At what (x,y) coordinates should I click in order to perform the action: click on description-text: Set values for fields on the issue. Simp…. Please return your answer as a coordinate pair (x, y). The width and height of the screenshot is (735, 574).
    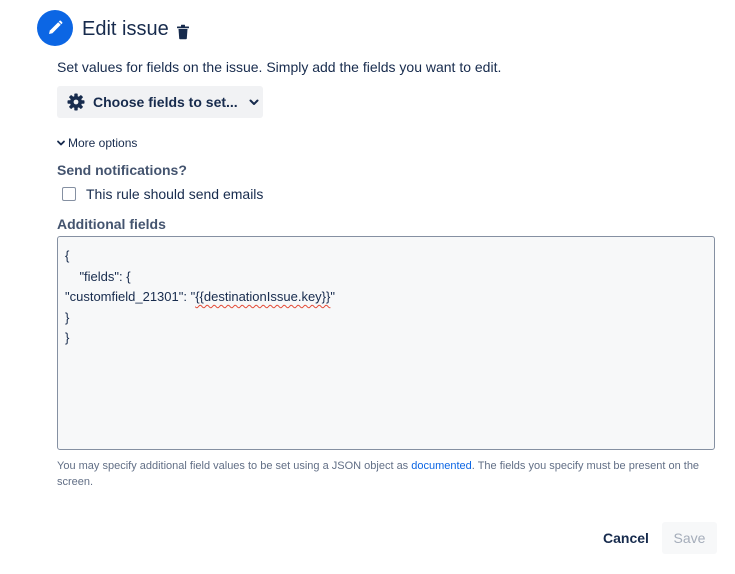
    Looking at the image, I should click on (279, 67).